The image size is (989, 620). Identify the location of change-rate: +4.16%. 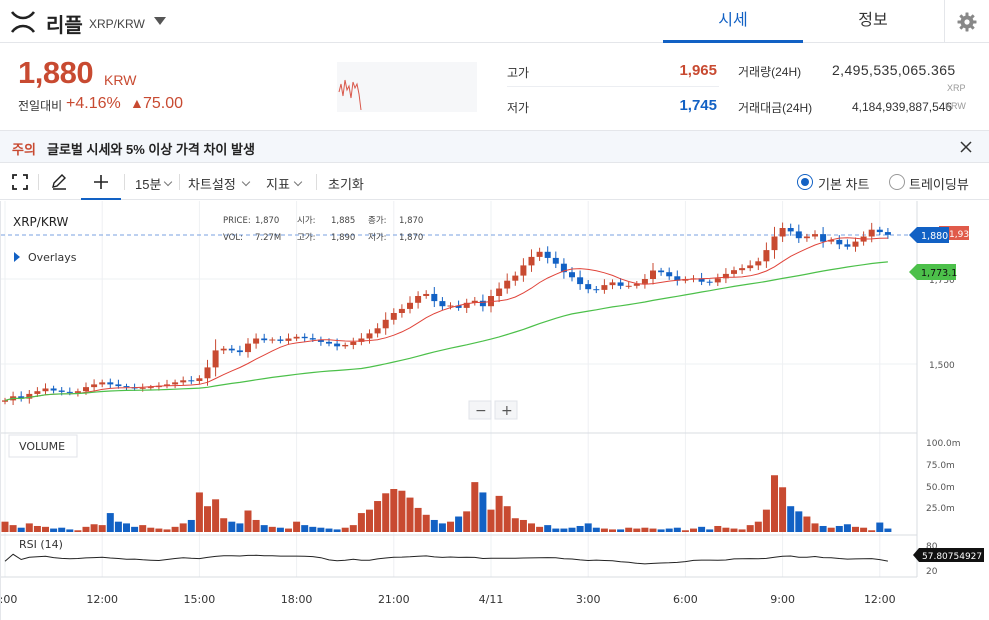
(93, 103).